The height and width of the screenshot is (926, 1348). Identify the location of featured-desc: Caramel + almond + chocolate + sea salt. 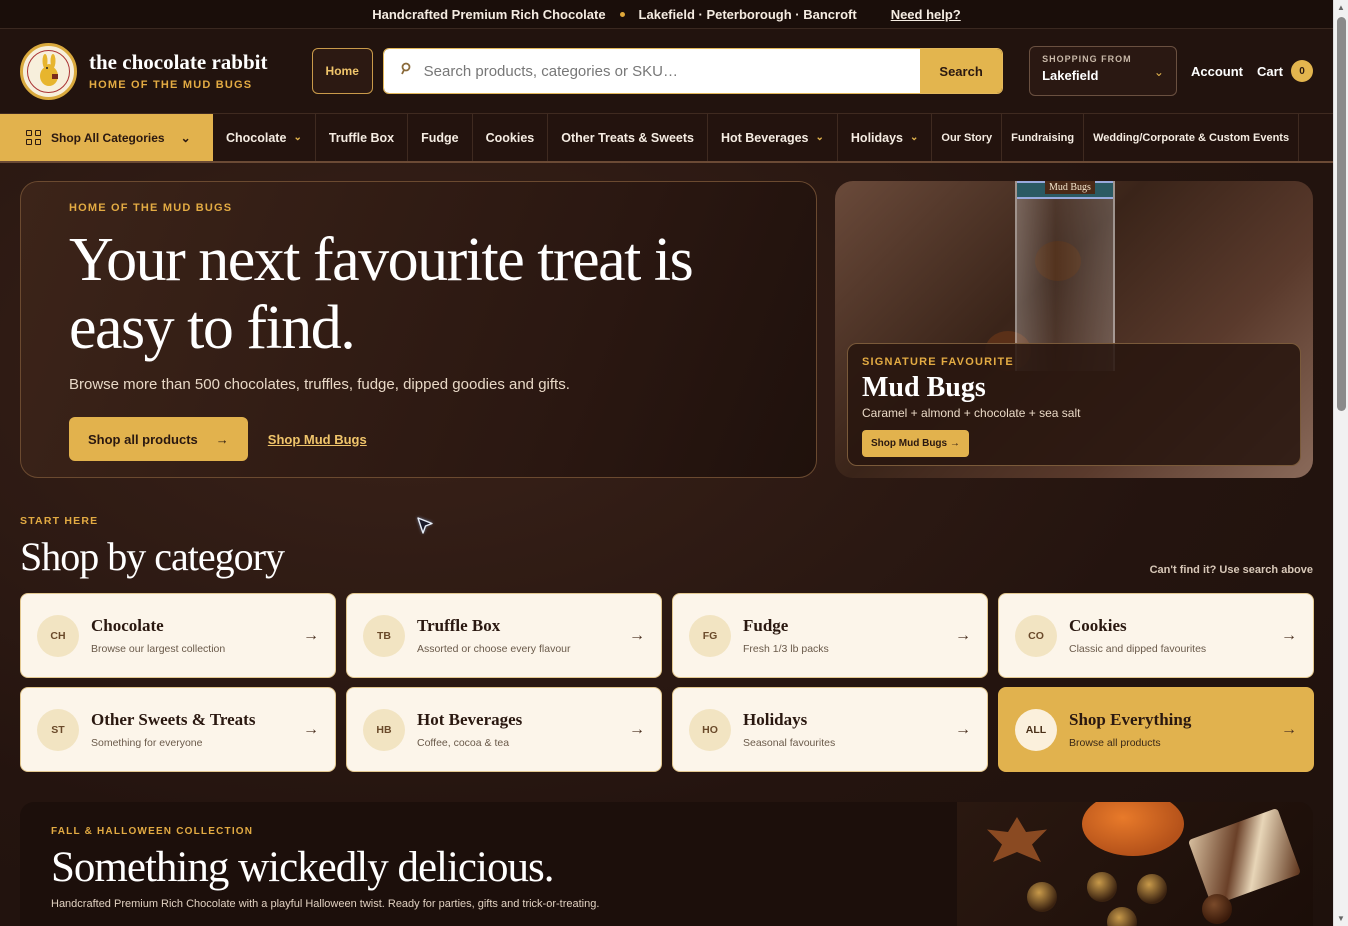
(971, 413).